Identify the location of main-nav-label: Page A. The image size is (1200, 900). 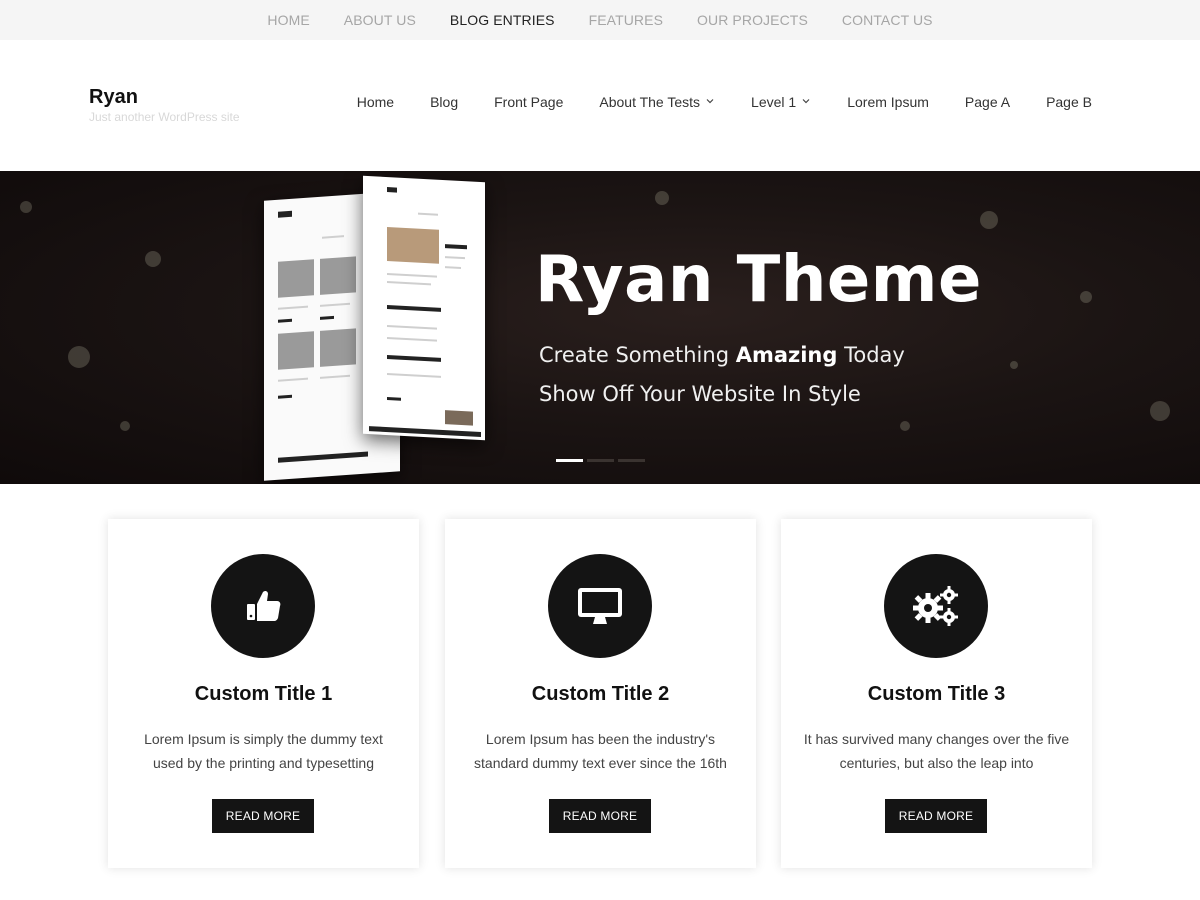
(987, 102).